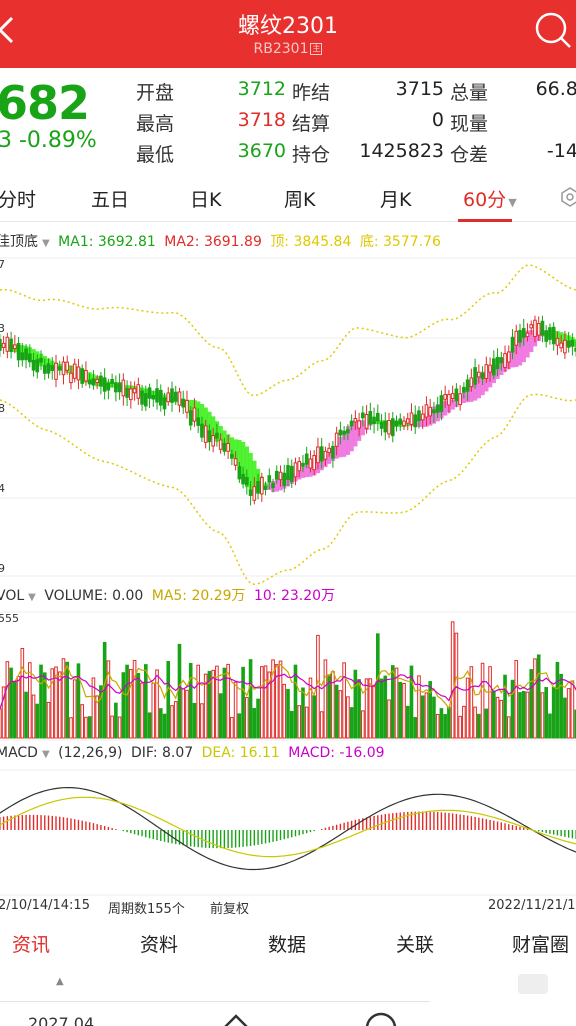  Describe the element at coordinates (533, 984) in the screenshot. I see `menu-button` at that location.